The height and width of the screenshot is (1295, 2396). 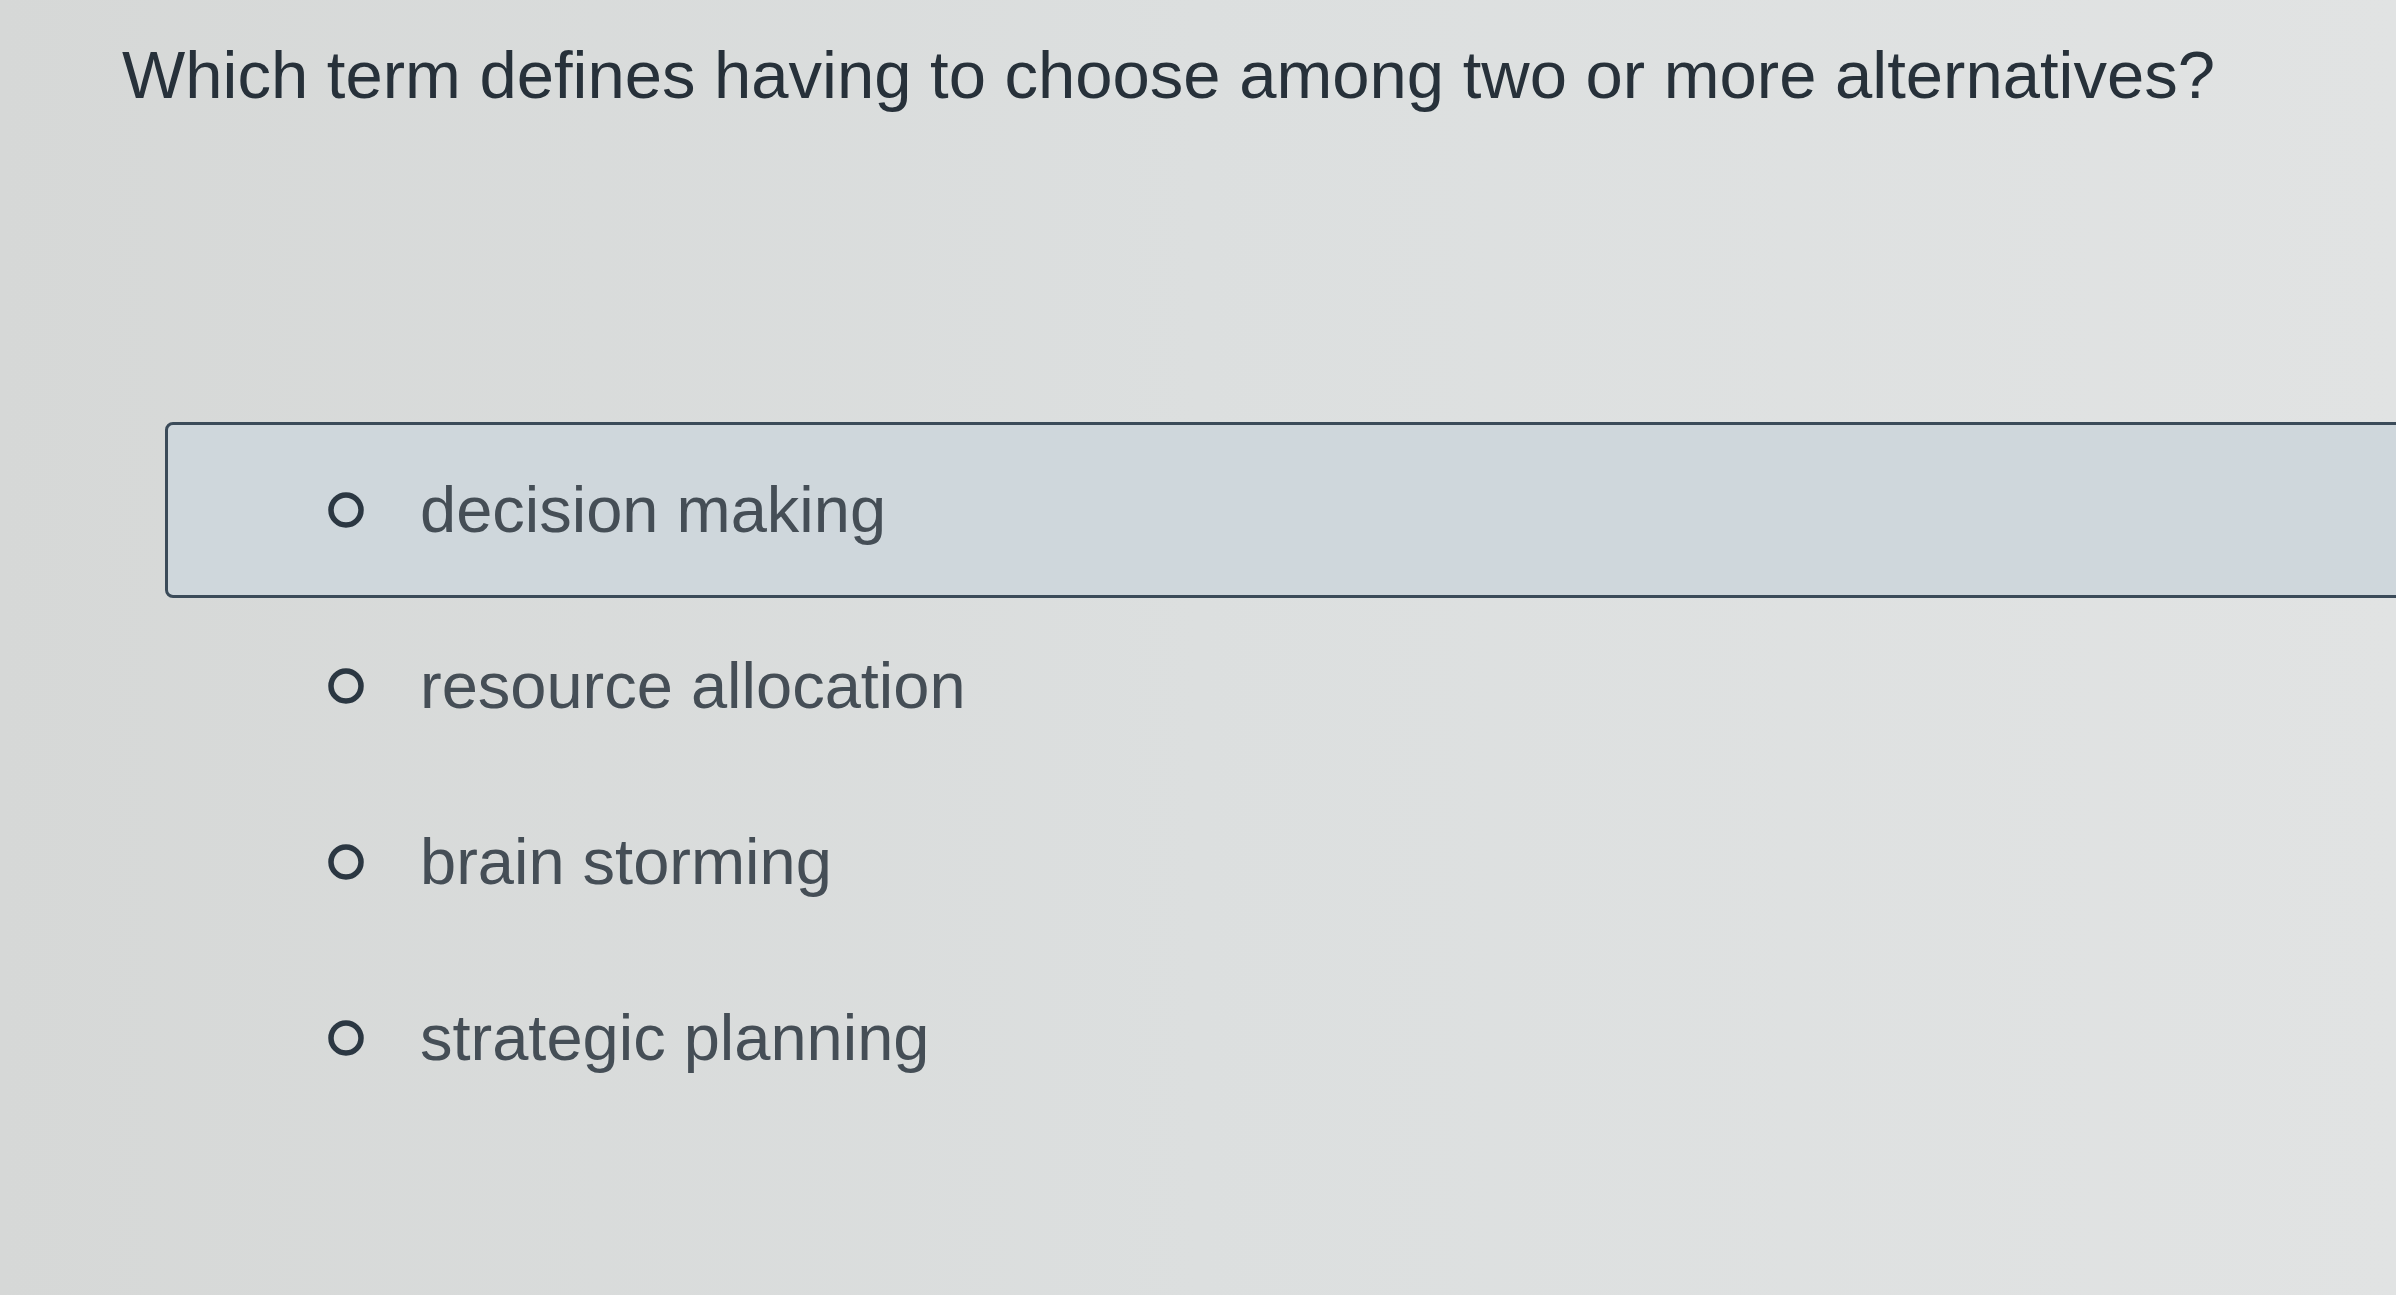 I want to click on answer-option: resource allocation, so click(x=647, y=686).